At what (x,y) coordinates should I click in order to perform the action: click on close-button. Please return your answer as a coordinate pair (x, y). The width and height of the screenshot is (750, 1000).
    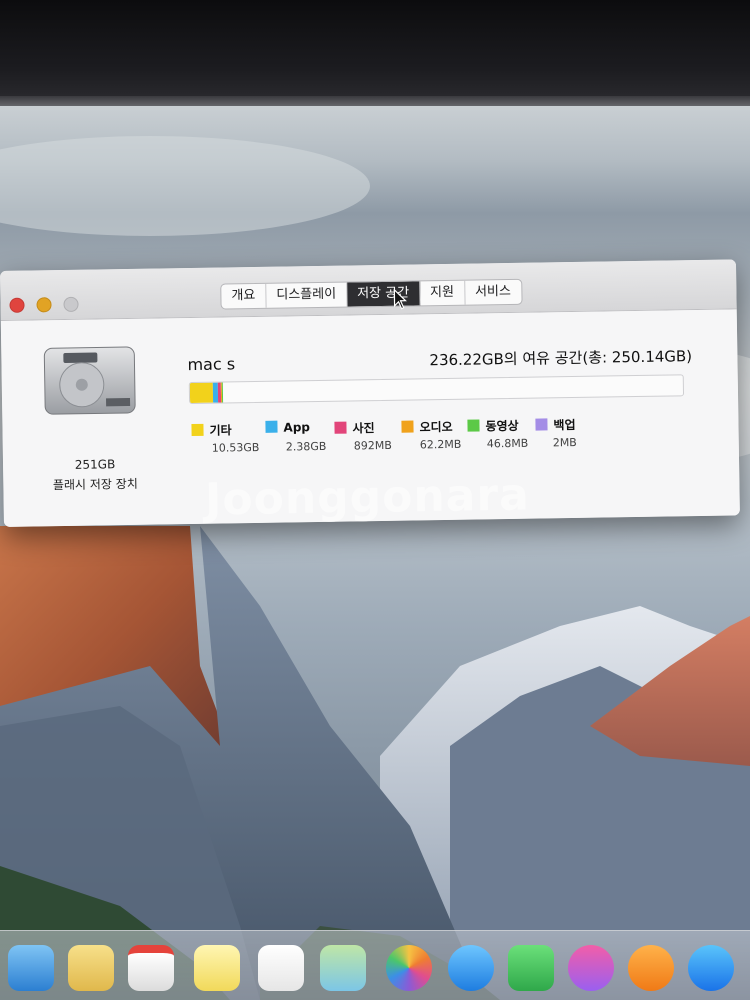
    Looking at the image, I should click on (17, 305).